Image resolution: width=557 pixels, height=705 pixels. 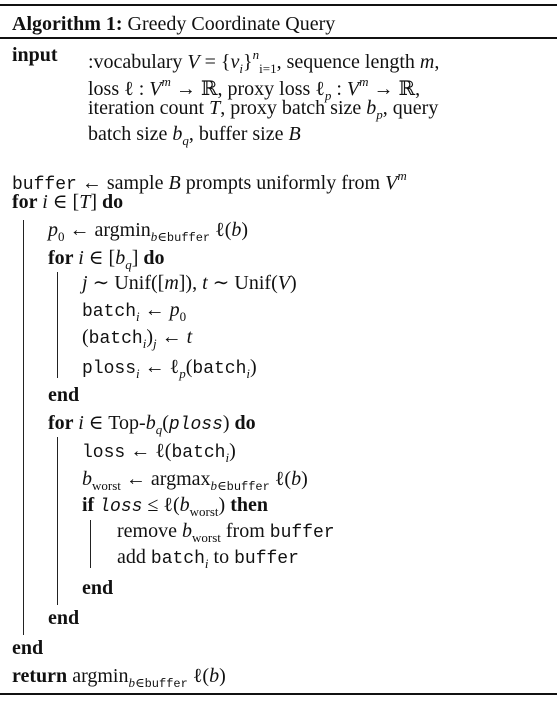 What do you see at coordinates (149, 531) in the screenshot?
I see `expression-part: remove` at bounding box center [149, 531].